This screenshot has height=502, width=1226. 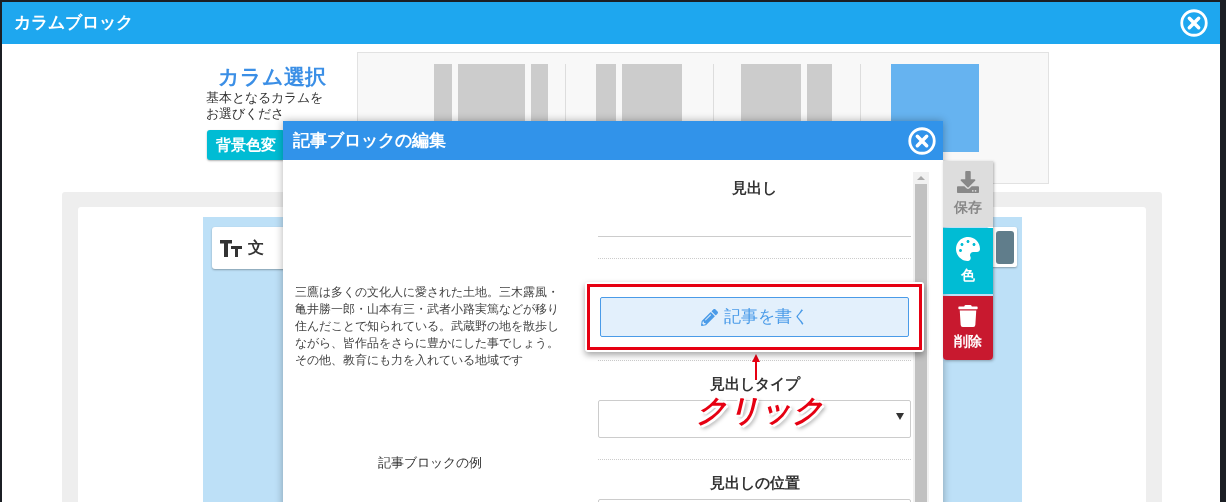 What do you see at coordinates (369, 140) in the screenshot?
I see `dialog-title: 記事ブロックの編集` at bounding box center [369, 140].